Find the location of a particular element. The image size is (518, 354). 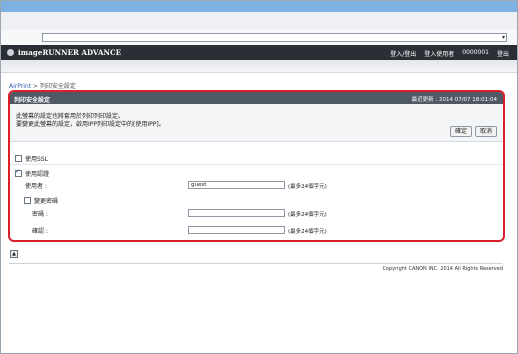

use-ssl-checkbox is located at coordinates (18, 158).